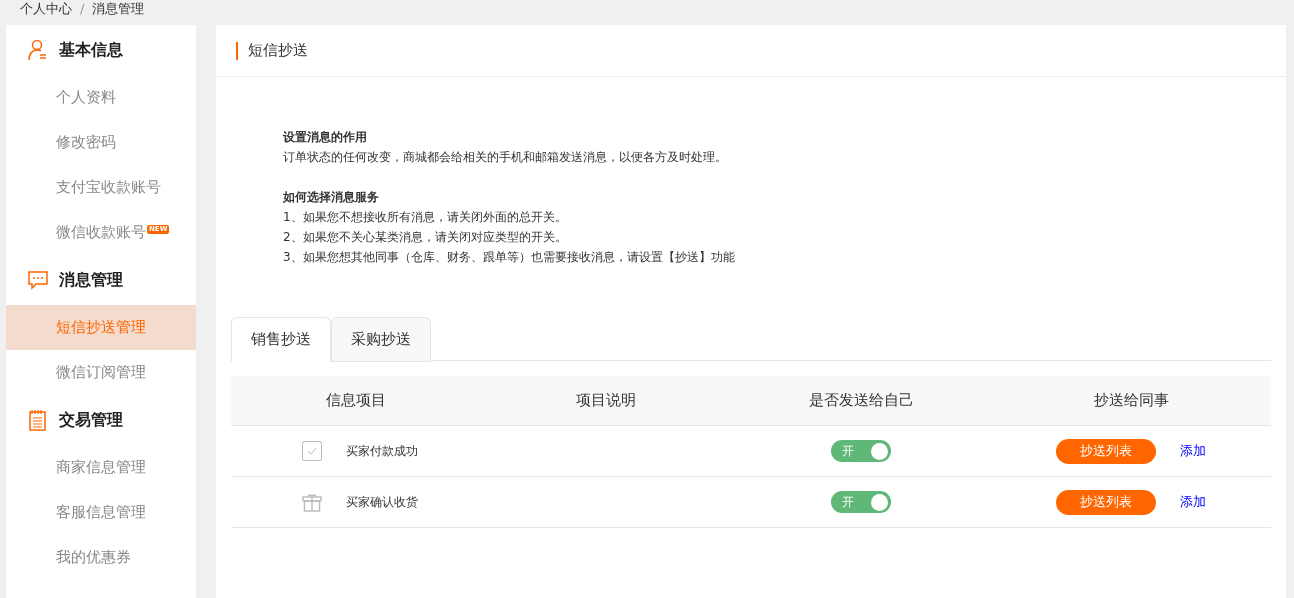  What do you see at coordinates (38, 420) in the screenshot?
I see `notepad-icon` at bounding box center [38, 420].